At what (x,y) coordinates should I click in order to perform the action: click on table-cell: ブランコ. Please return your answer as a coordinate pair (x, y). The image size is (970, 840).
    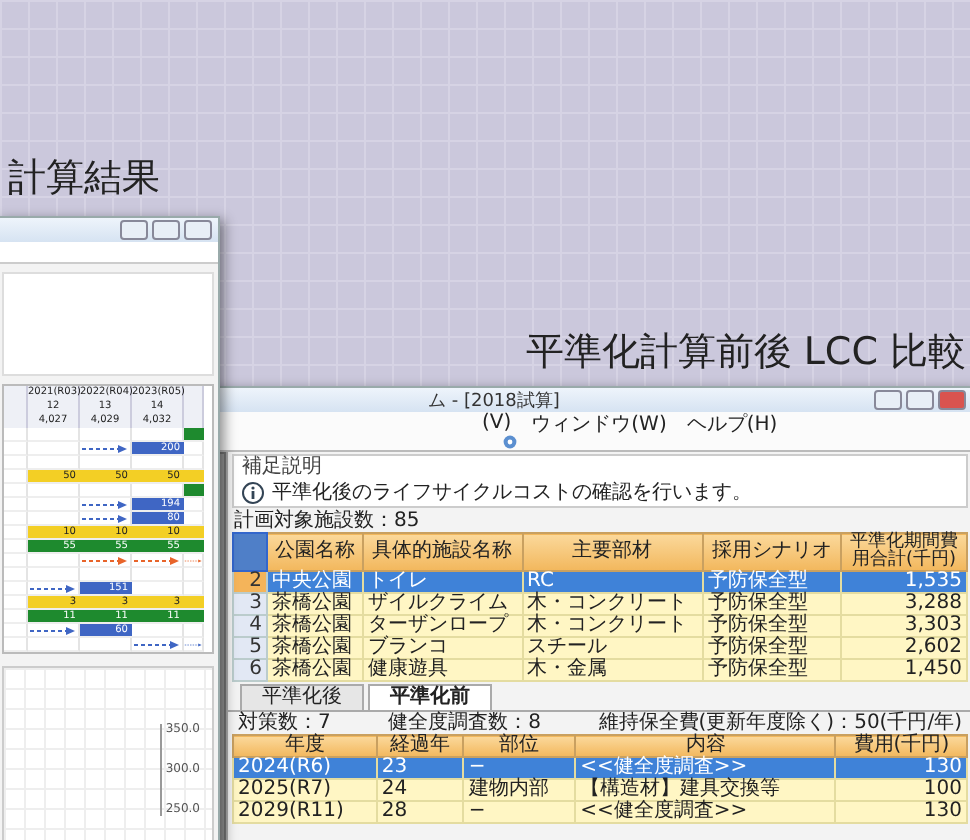
    Looking at the image, I should click on (442, 648).